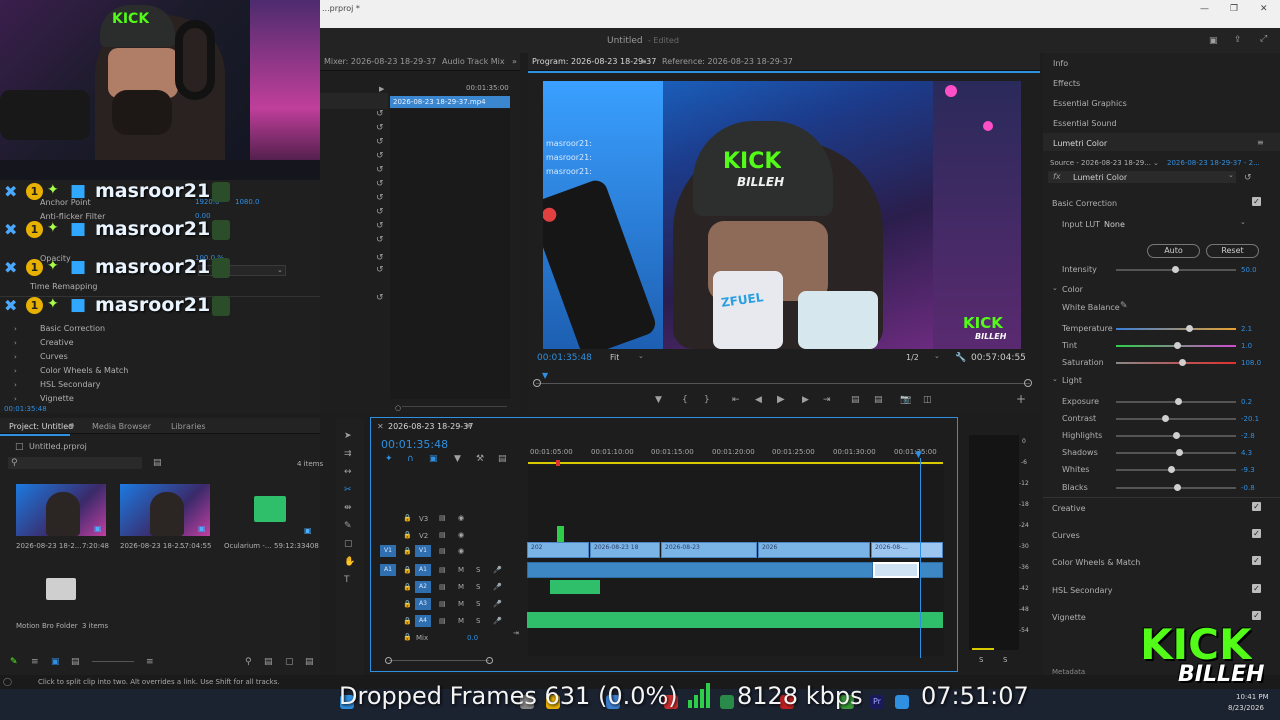  I want to click on pencil-icon: ✎, so click(14, 662).